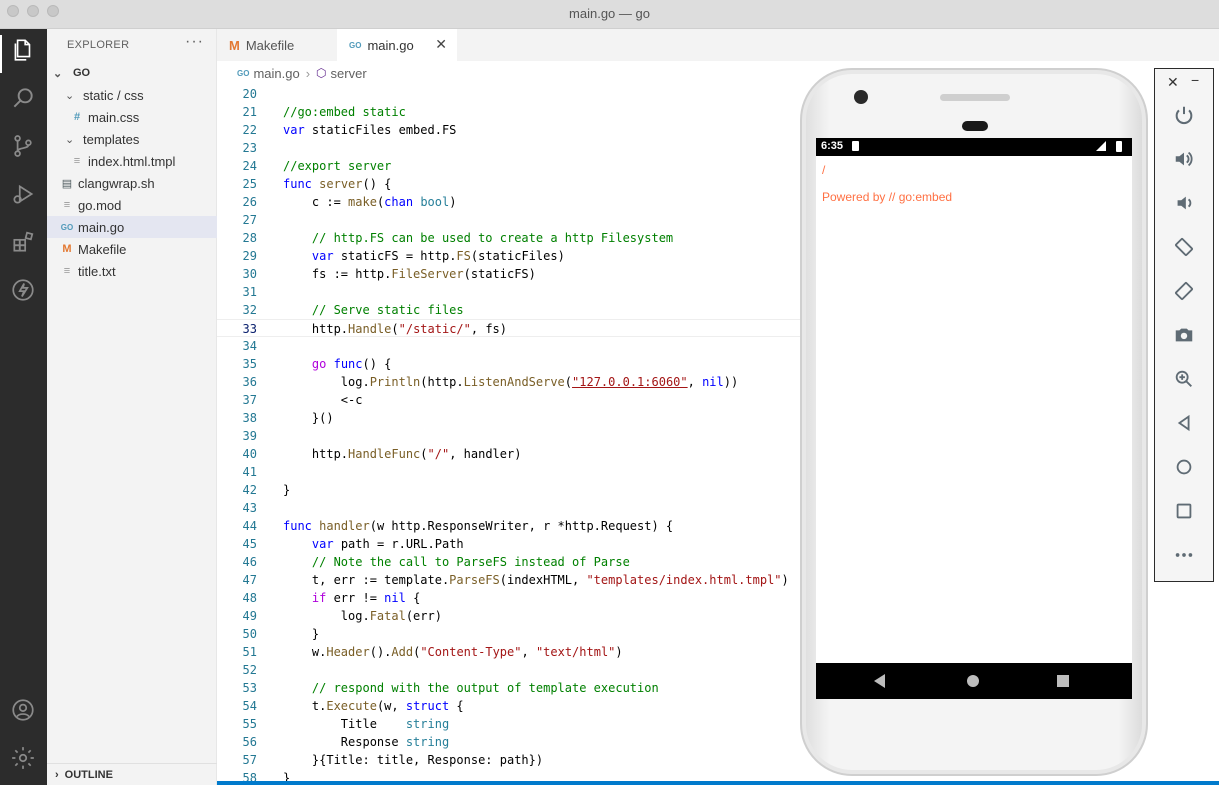 The image size is (1219, 785). I want to click on code-line: 48 if err != nil {, so click(512, 598).